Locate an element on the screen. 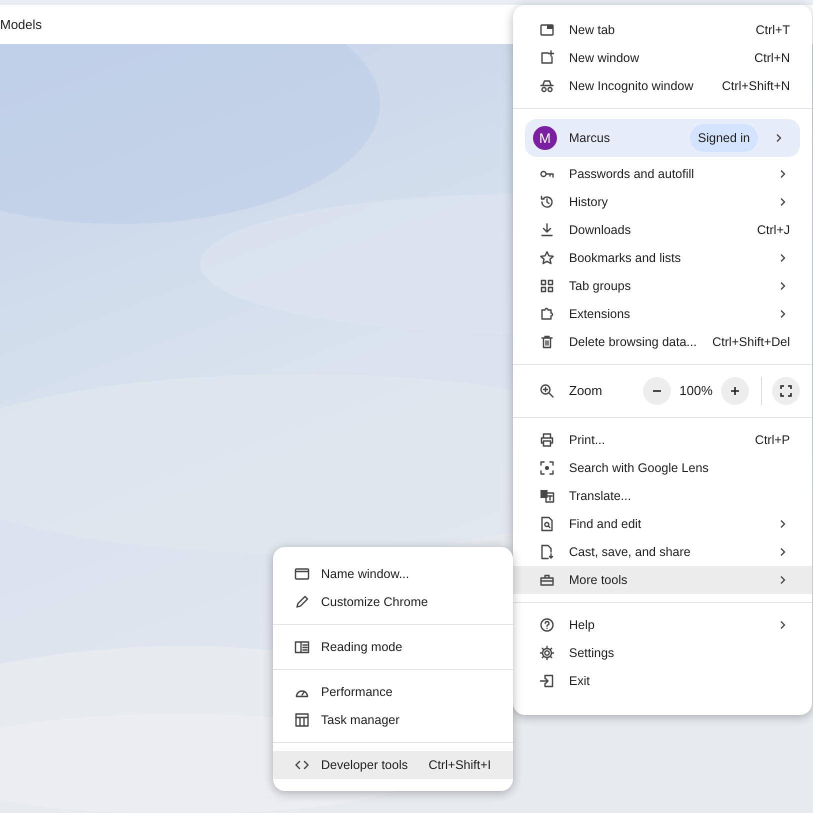  menu-item: Reading mode is located at coordinates (393, 647).